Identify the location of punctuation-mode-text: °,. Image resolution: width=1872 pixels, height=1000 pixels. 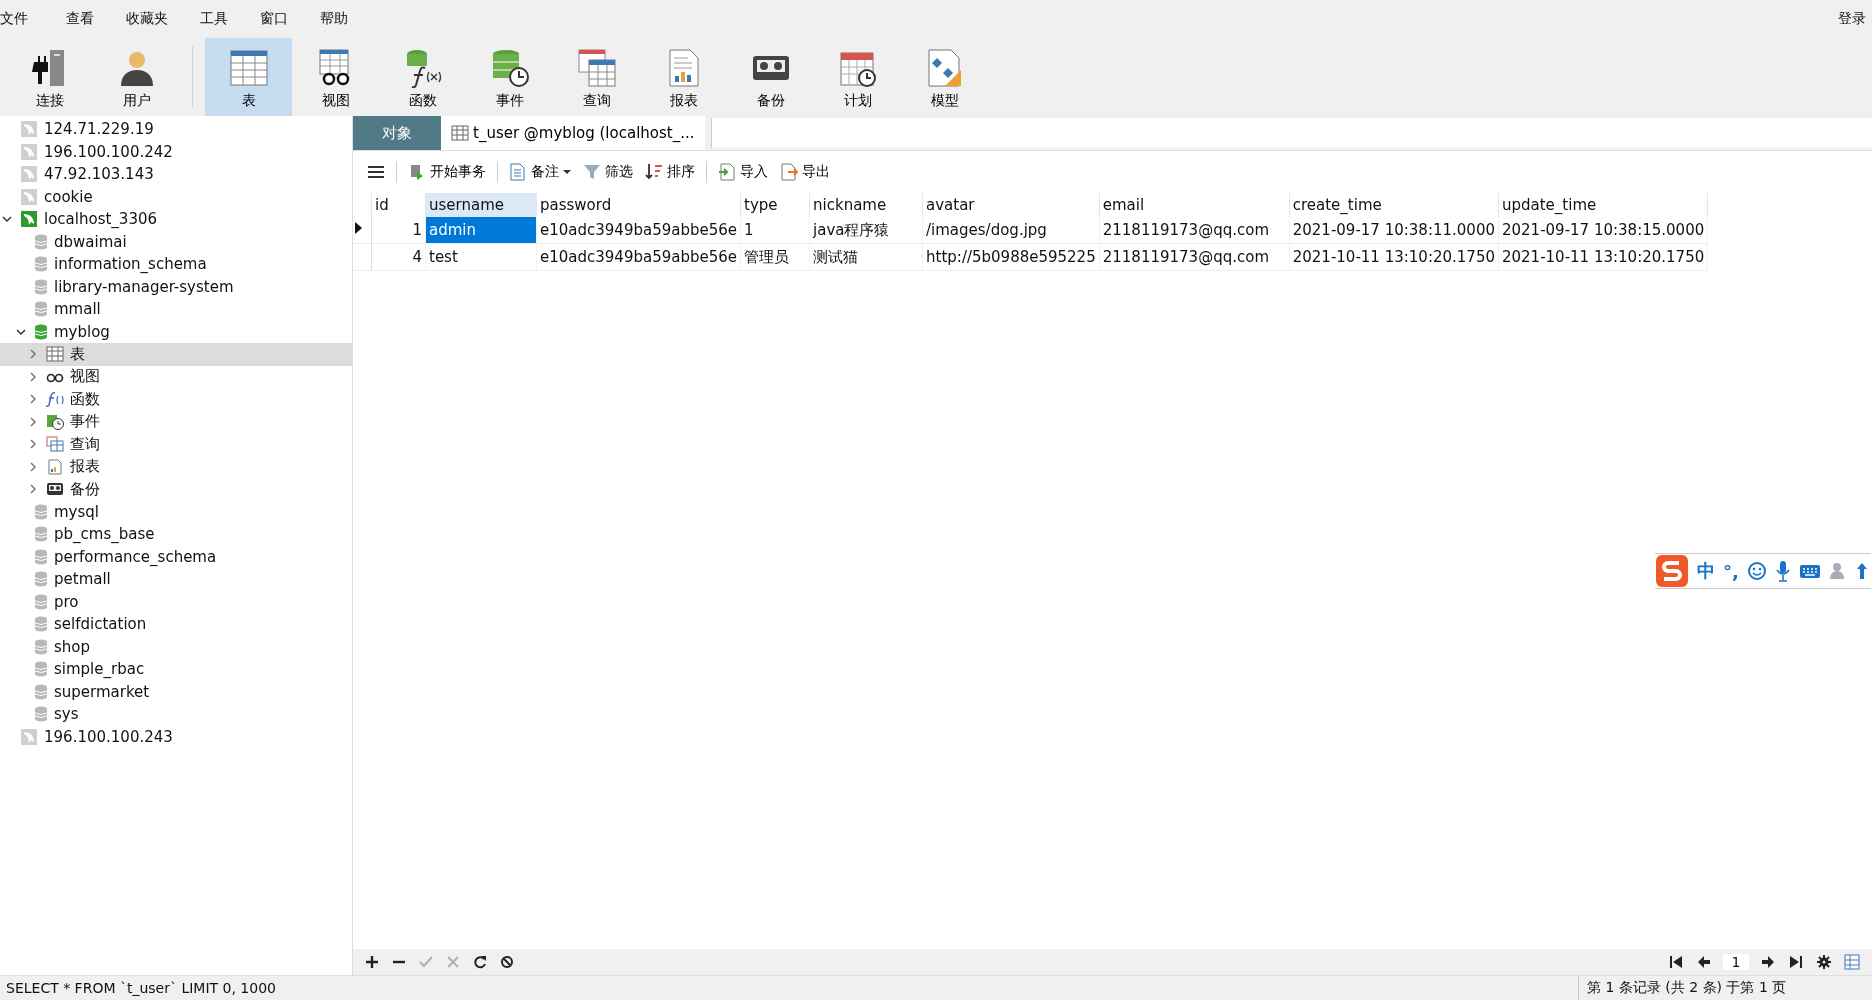
(1731, 571).